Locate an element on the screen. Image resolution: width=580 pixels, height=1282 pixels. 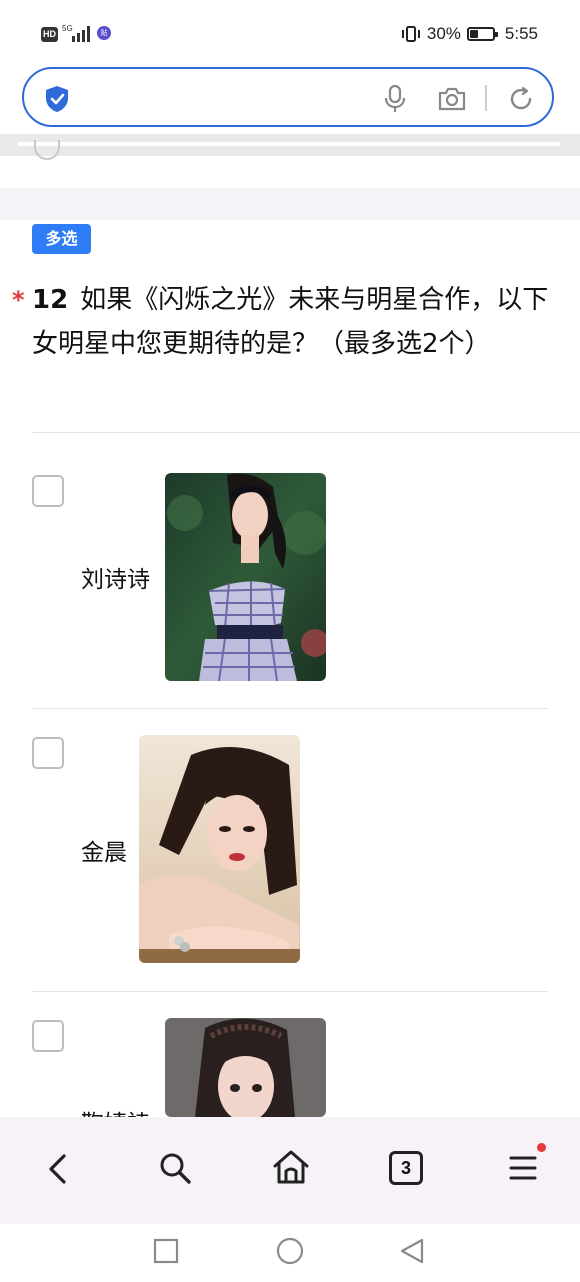
system-home-icon is located at coordinates (290, 1251).